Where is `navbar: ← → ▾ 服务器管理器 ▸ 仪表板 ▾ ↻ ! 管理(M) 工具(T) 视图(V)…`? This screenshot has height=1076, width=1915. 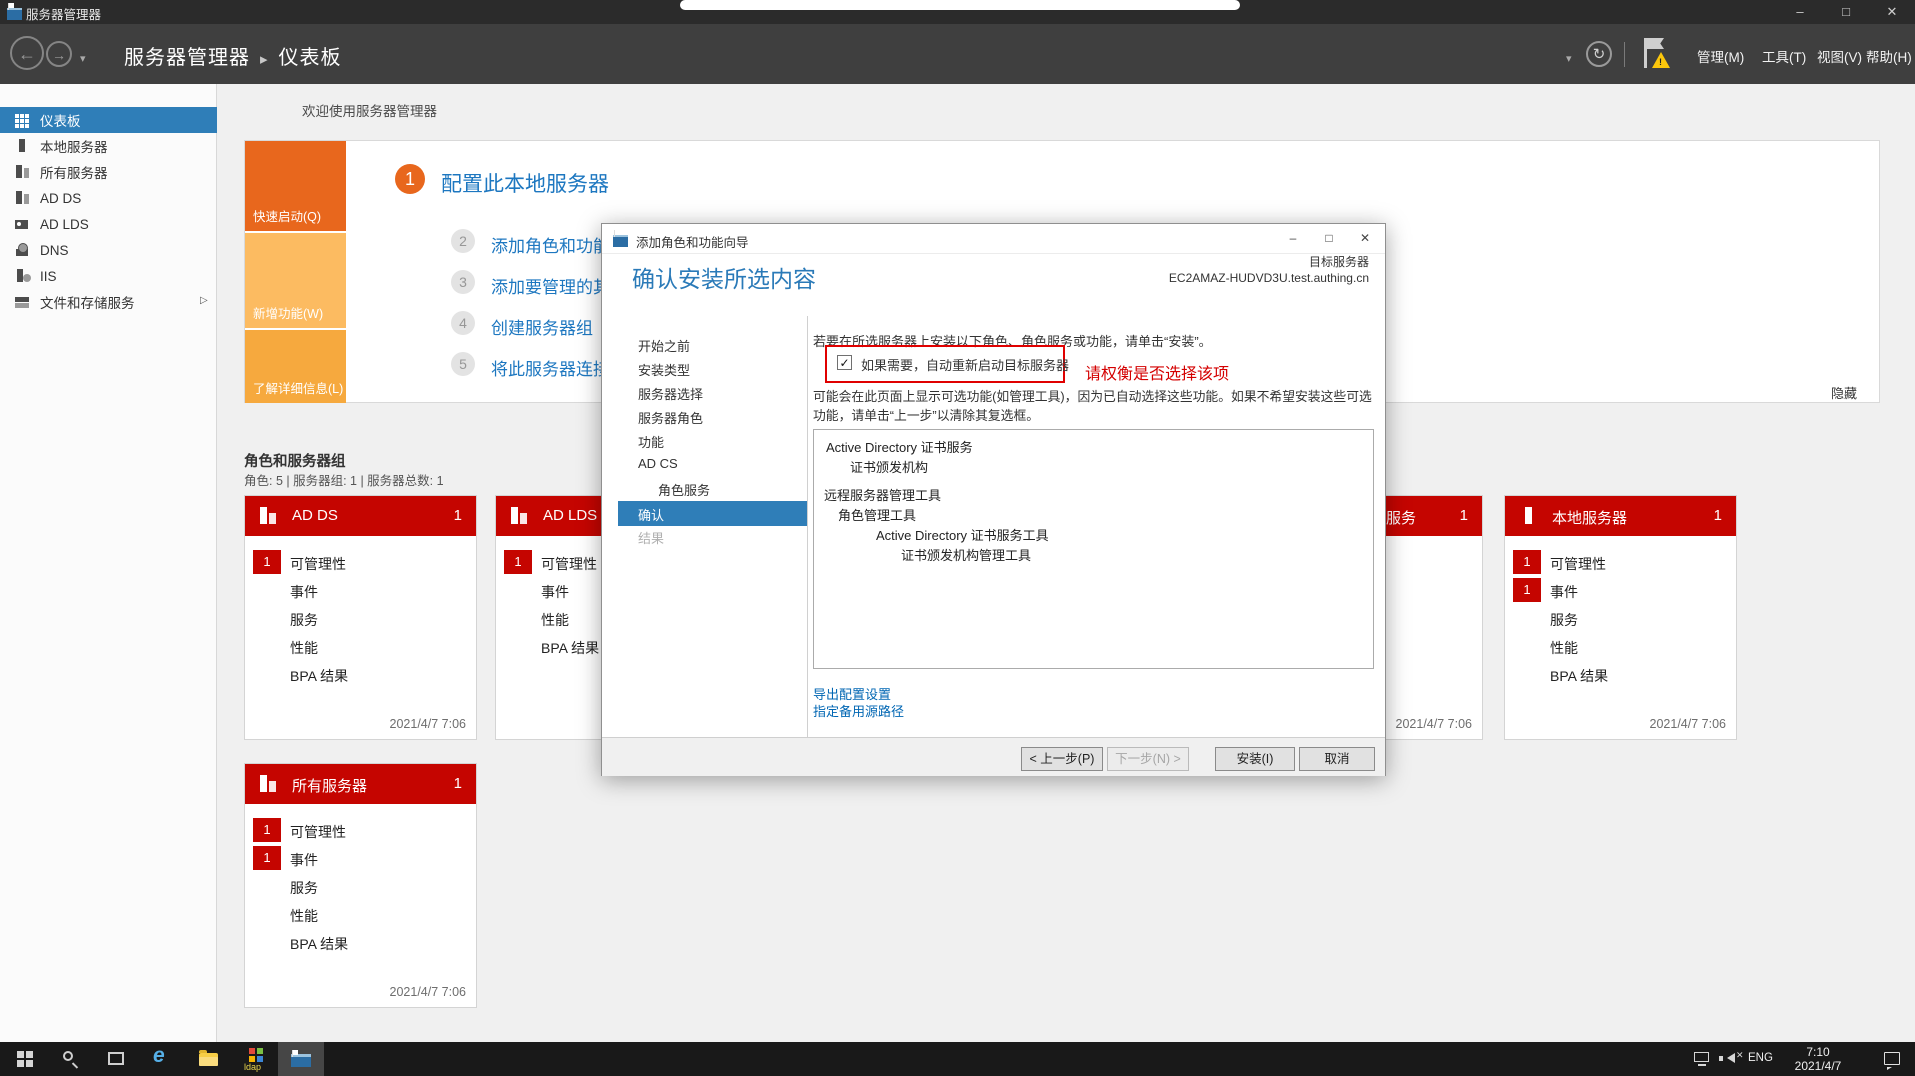
navbar: ← → ▾ 服务器管理器 ▸ 仪表板 ▾ ↻ ! 管理(M) 工具(T) 视图(V)… is located at coordinates (957, 54).